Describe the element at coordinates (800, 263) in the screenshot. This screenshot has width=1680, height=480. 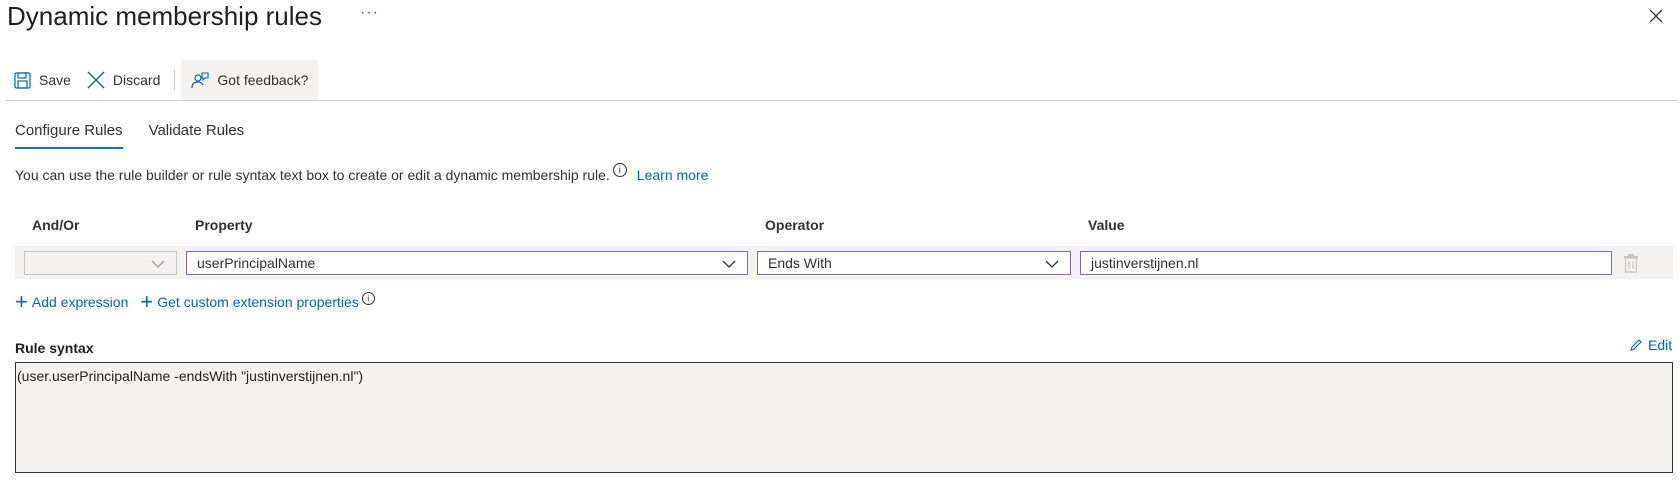
I see `operator-value: Ends With` at that location.